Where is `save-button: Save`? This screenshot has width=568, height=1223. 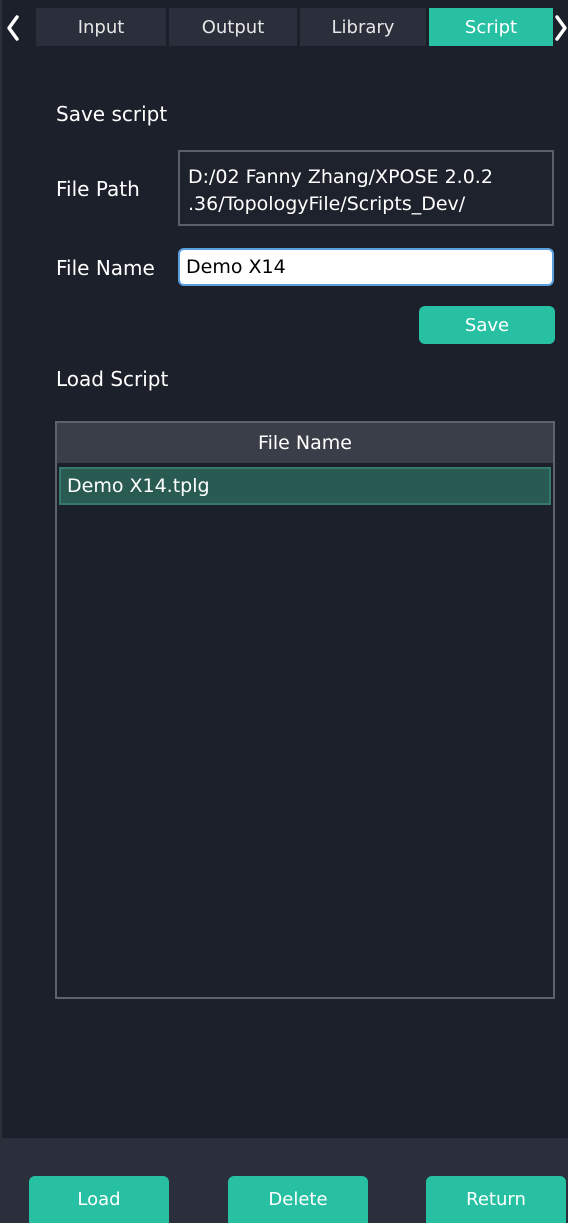
save-button: Save is located at coordinates (487, 325).